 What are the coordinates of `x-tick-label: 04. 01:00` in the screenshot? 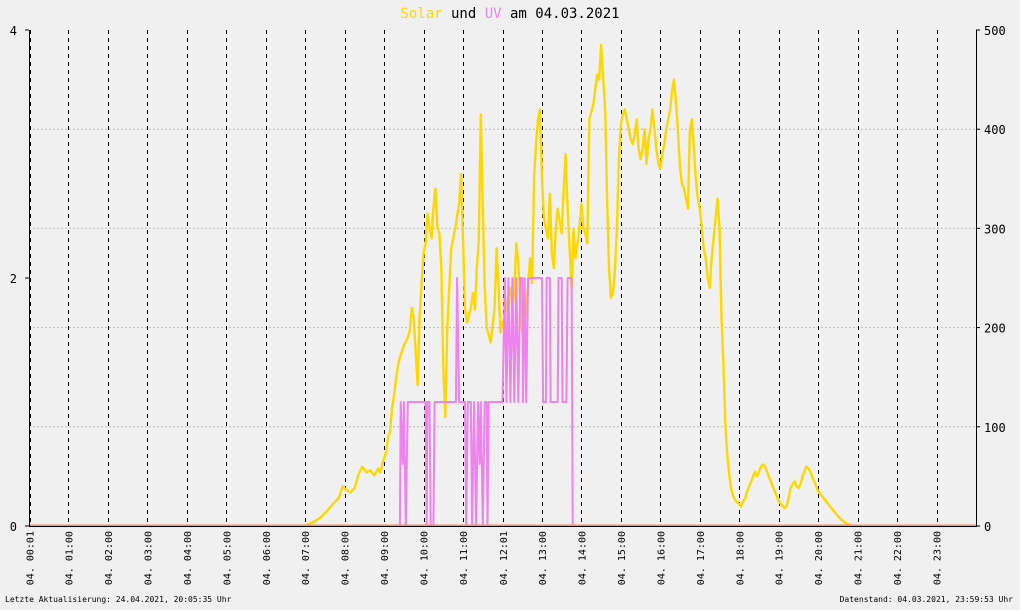 It's located at (70, 558).